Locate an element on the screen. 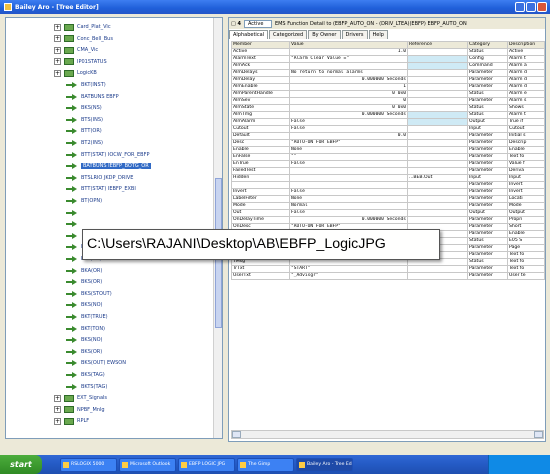 The width and height of the screenshot is (550, 474). table-row: Parameter Invert is located at coordinates (388, 185).